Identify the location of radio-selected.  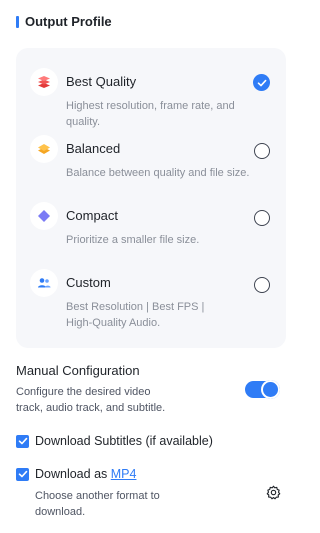
(261, 82).